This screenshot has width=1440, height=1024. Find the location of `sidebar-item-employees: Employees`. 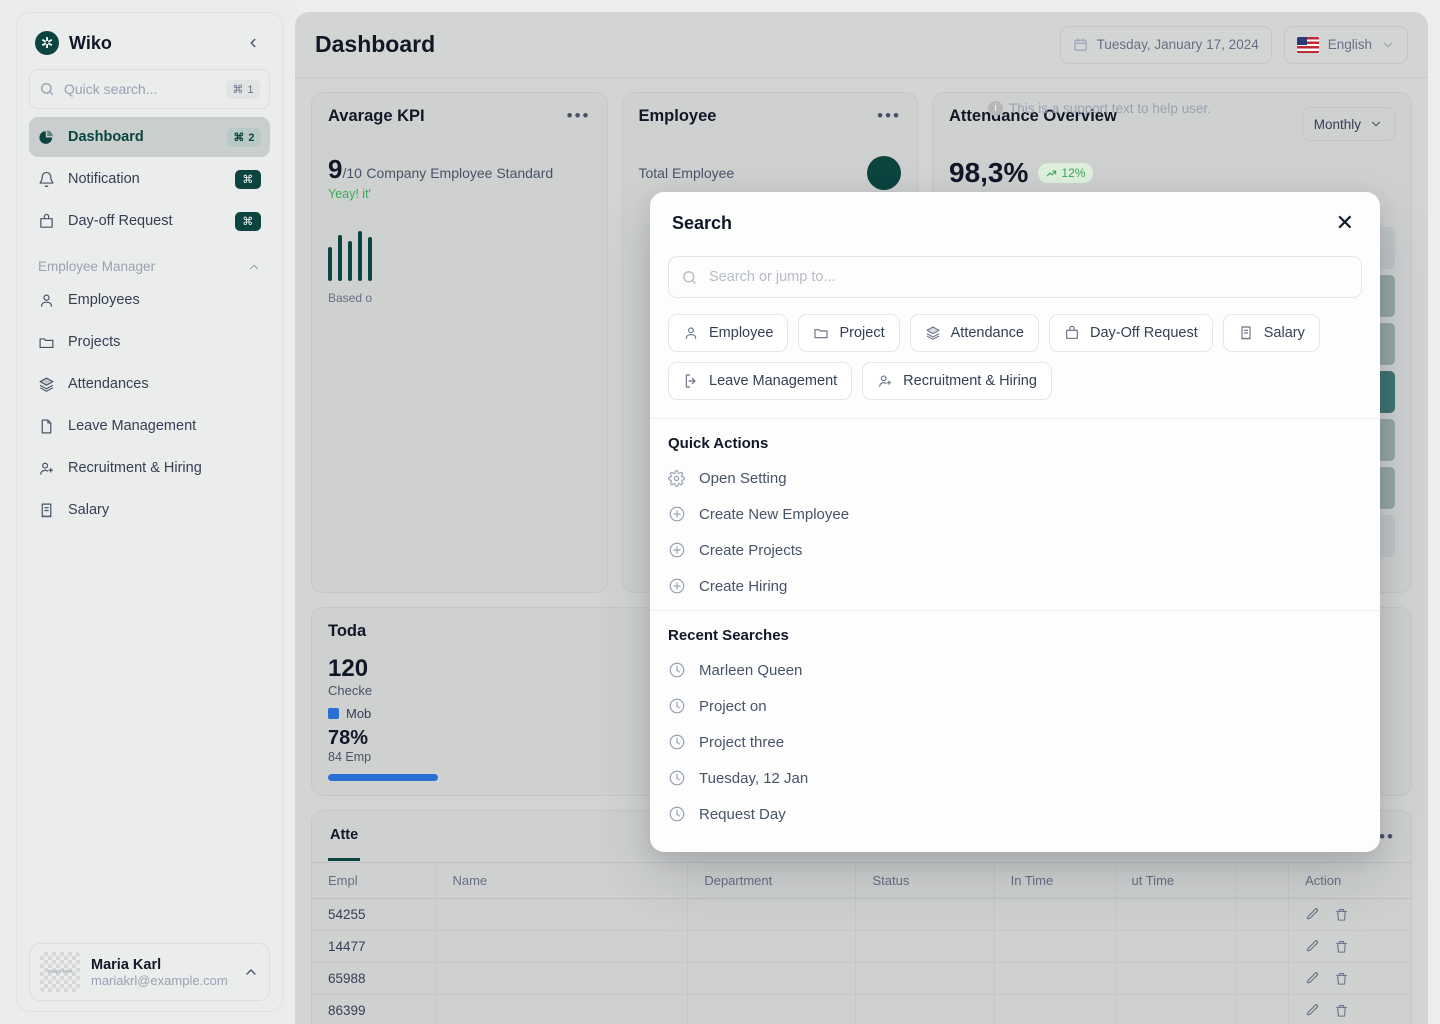

sidebar-item-employees: Employees is located at coordinates (149, 300).